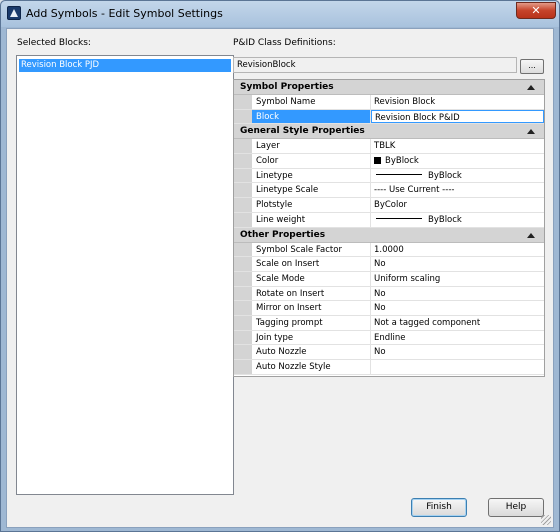  What do you see at coordinates (283, 234) in the screenshot?
I see `category-title: Other Properties` at bounding box center [283, 234].